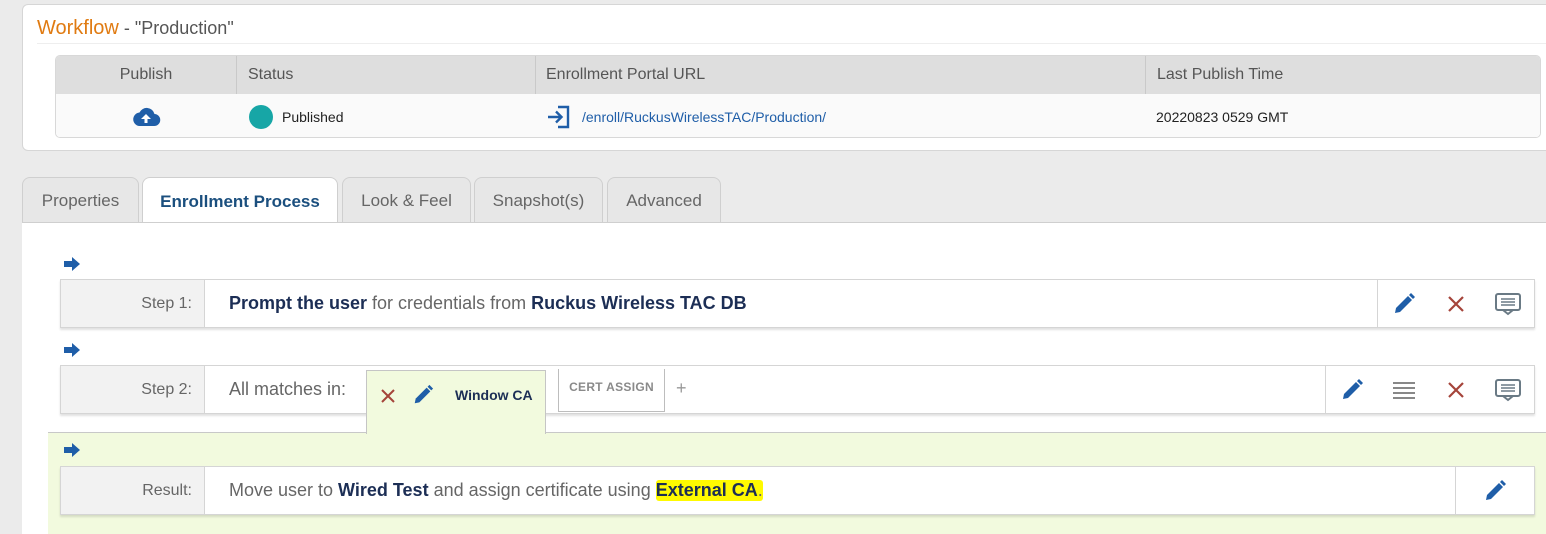 Image resolution: width=1546 pixels, height=534 pixels. I want to click on workflow-title: Workflow - "Production", so click(135, 28).